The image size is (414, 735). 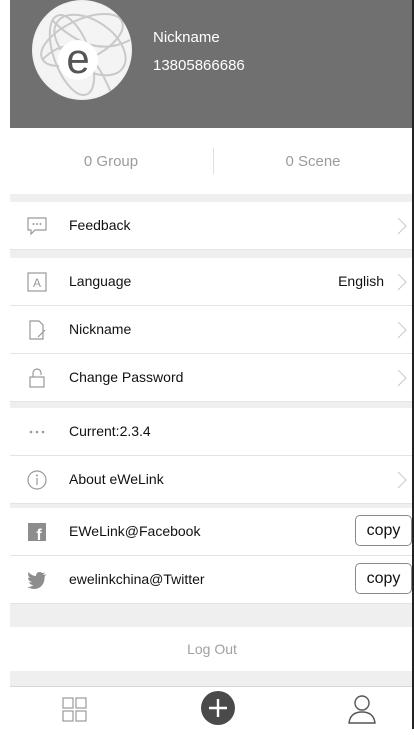 What do you see at coordinates (100, 281) in the screenshot?
I see `language-label: Language` at bounding box center [100, 281].